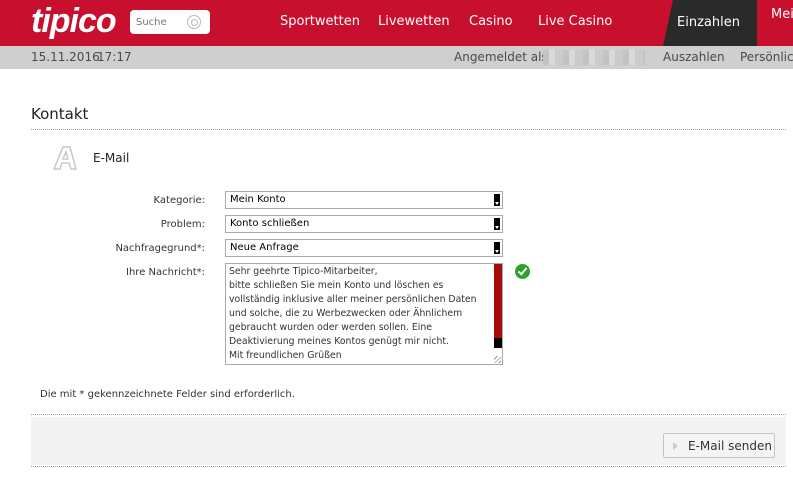 The width and height of the screenshot is (793, 479). What do you see at coordinates (575, 21) in the screenshot?
I see `nav-live-casino: Live Casino` at bounding box center [575, 21].